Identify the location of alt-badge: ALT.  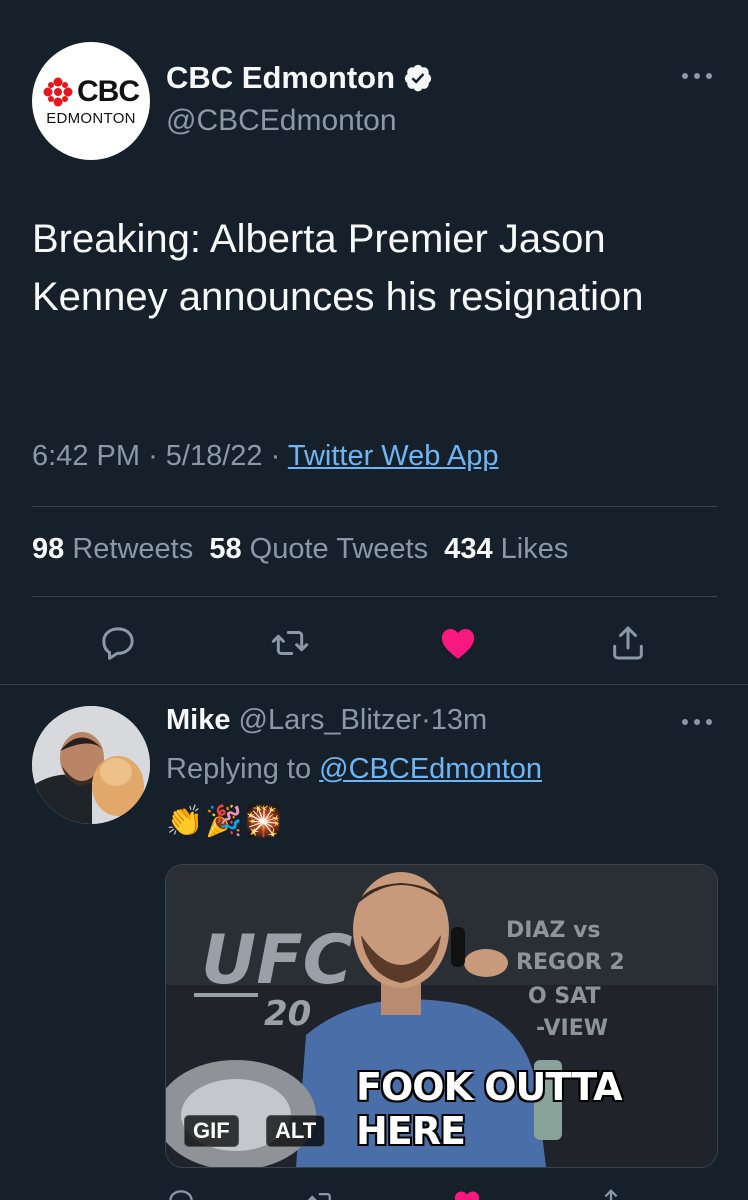
(296, 1131).